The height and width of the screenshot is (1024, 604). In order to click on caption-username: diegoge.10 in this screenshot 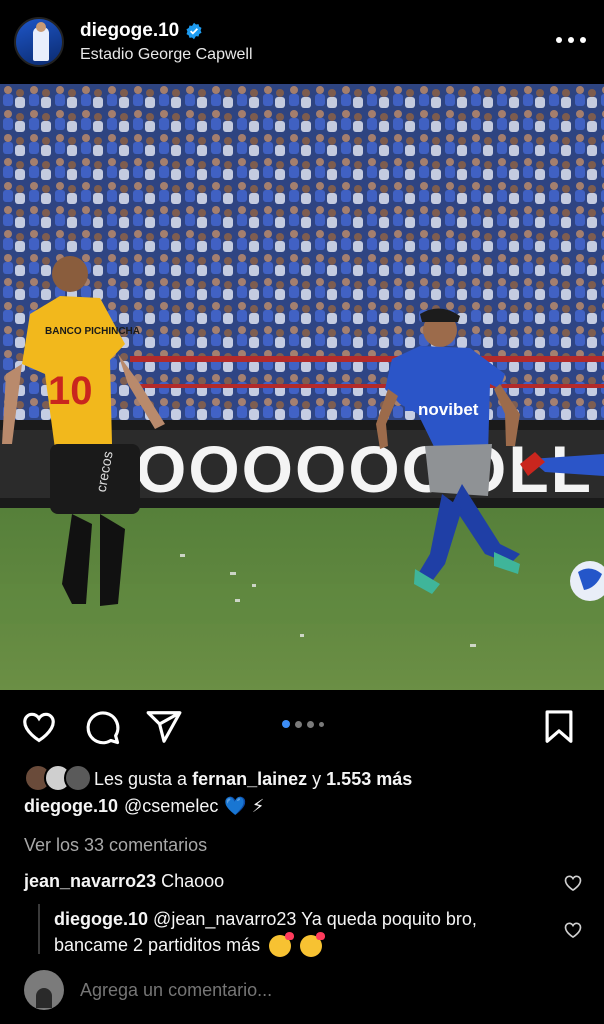, I will do `click(71, 806)`.